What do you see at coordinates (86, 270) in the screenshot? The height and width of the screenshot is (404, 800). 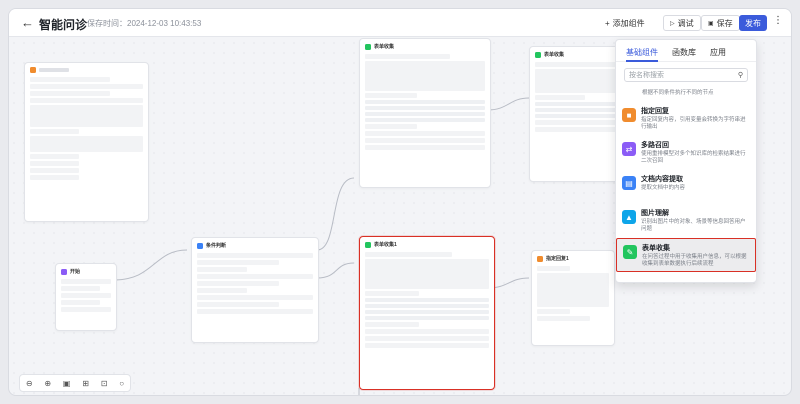 I see `node-header: 开始` at bounding box center [86, 270].